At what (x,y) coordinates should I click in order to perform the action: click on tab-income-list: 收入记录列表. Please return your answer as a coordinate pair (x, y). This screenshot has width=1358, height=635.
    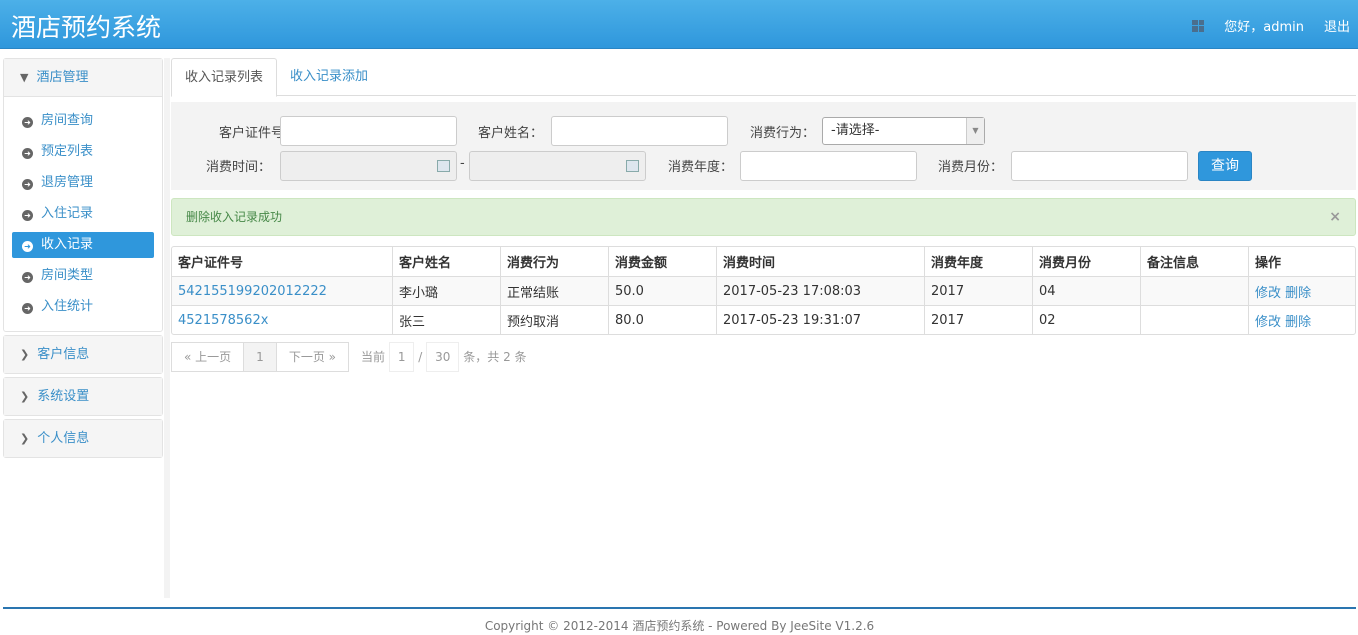
    Looking at the image, I should click on (224, 77).